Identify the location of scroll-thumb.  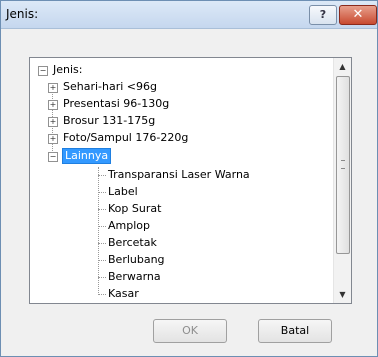
(343, 165).